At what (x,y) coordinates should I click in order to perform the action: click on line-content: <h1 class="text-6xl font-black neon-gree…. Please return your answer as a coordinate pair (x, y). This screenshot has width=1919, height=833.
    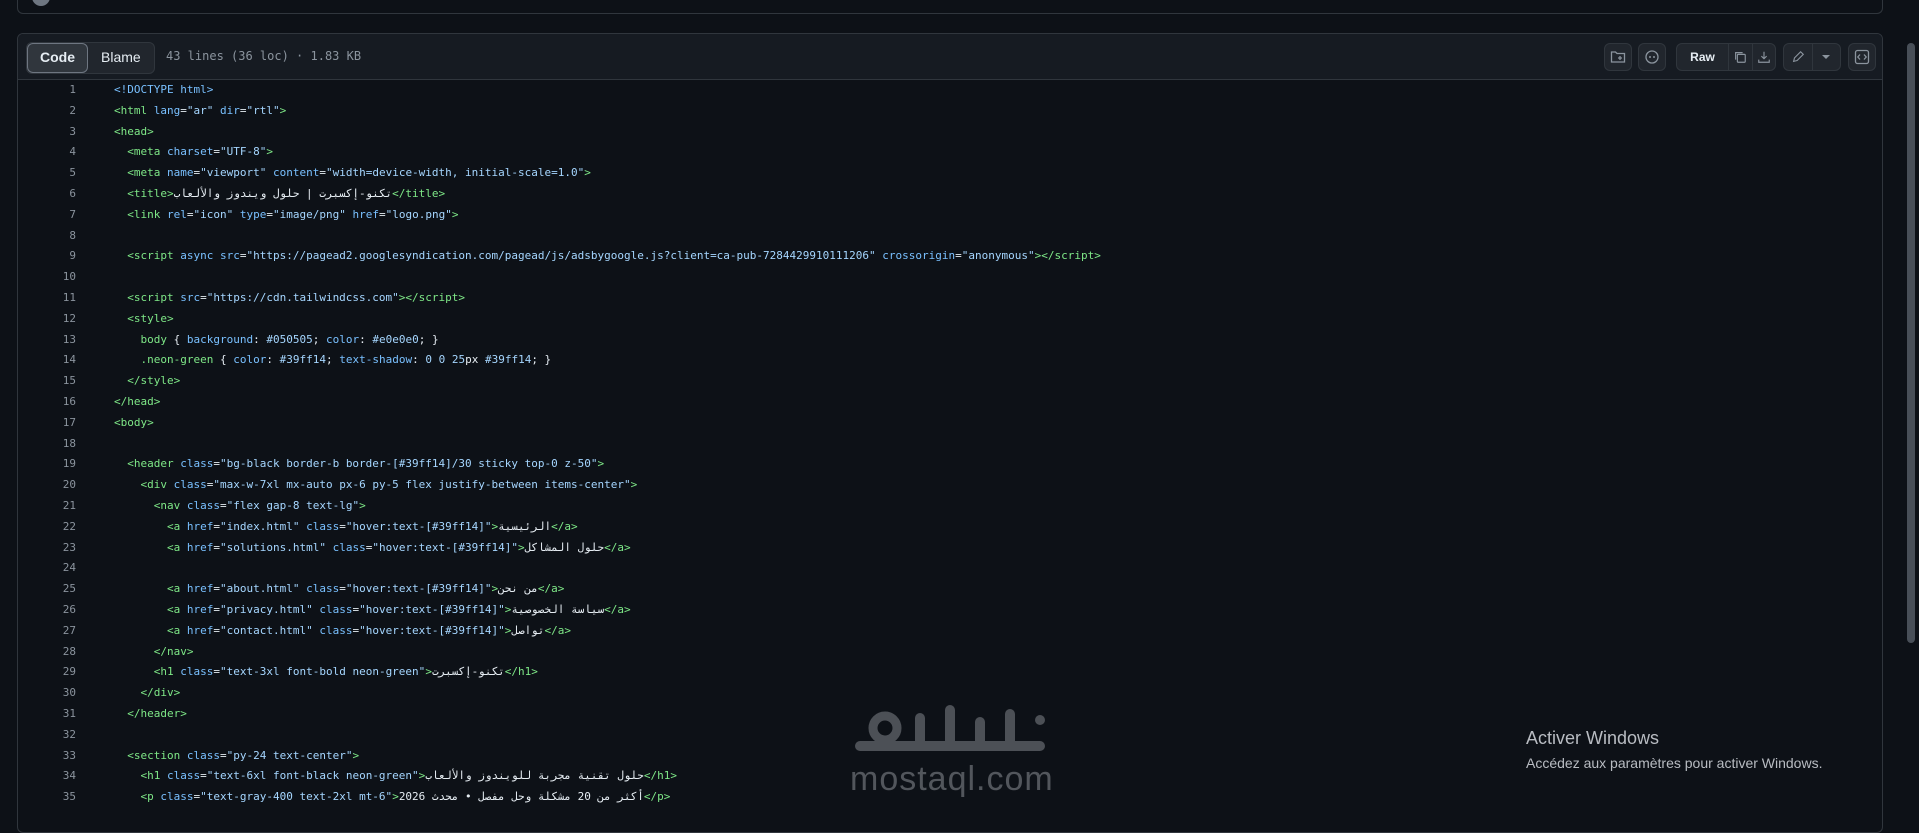
    Looking at the image, I should click on (408, 776).